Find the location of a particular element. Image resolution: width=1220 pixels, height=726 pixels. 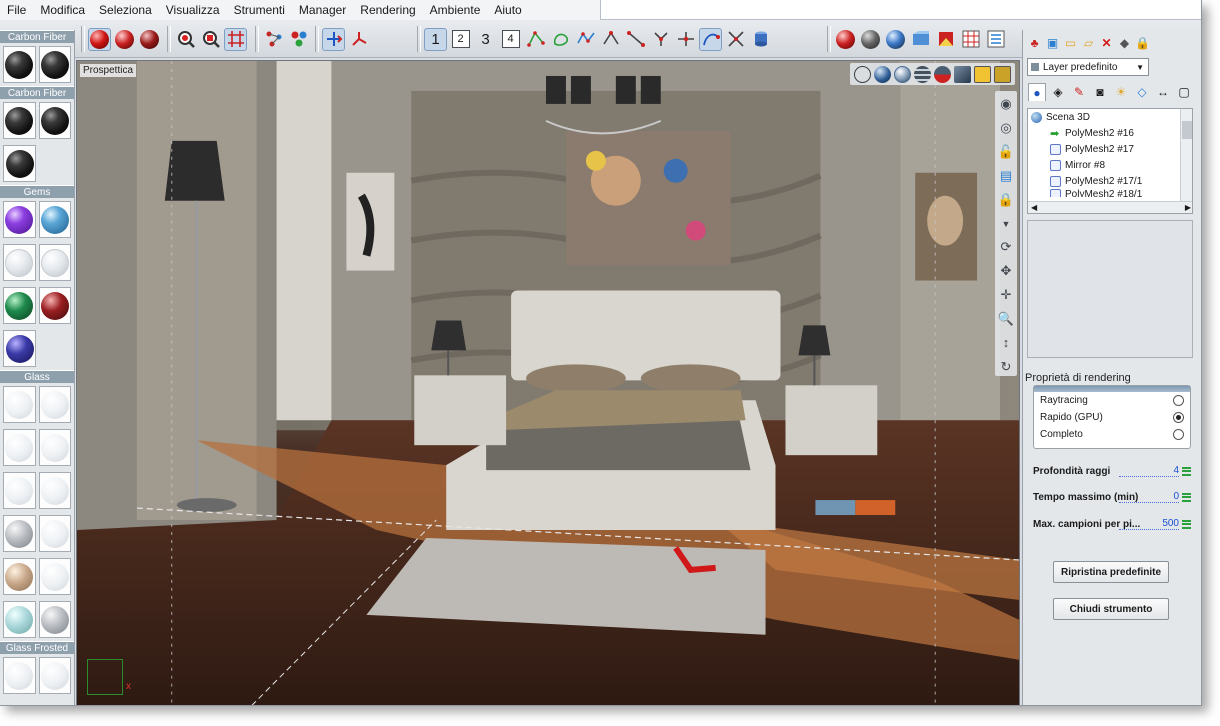

wireframe-globe-icon is located at coordinates (862, 74).